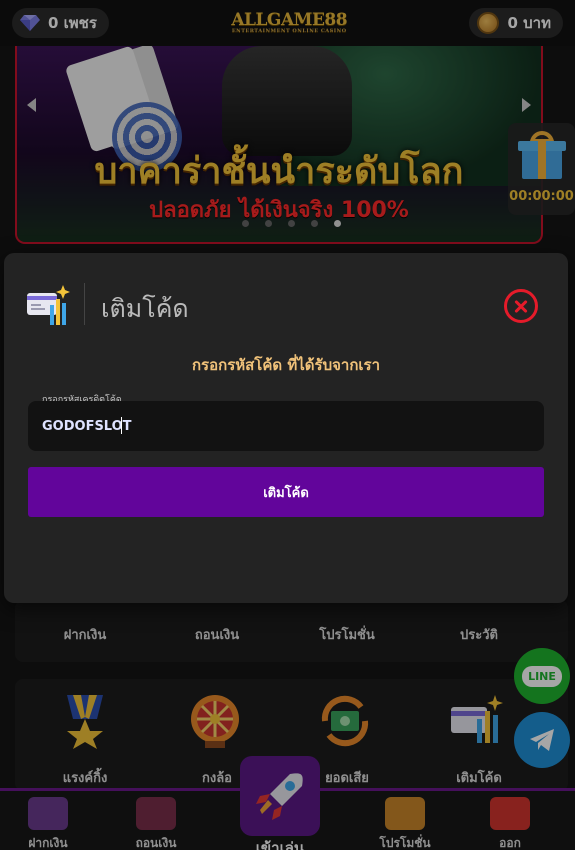 Image resolution: width=575 pixels, height=850 pixels. What do you see at coordinates (286, 365) in the screenshot?
I see `modal-prompt: กรอกรหัสโค้ด ที่ได้รับจากเรา` at bounding box center [286, 365].